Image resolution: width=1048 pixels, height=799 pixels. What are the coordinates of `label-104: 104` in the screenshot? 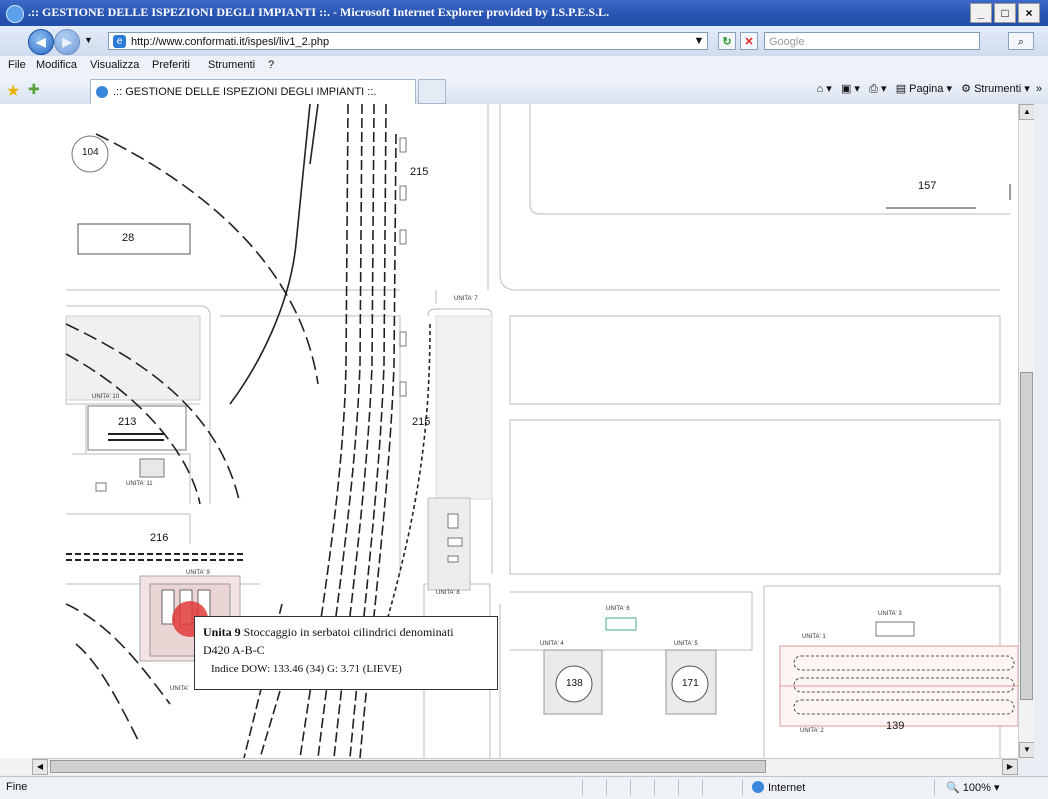 It's located at (90, 152).